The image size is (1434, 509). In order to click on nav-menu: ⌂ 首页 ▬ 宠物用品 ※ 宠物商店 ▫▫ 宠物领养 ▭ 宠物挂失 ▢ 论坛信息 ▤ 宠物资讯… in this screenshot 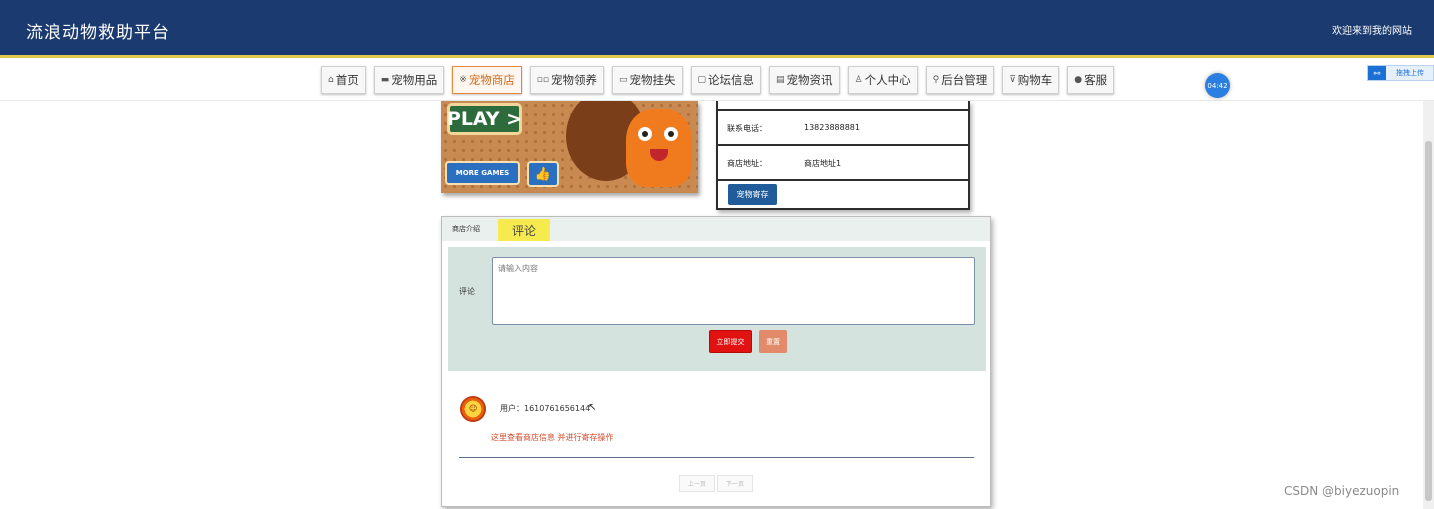, I will do `click(718, 80)`.